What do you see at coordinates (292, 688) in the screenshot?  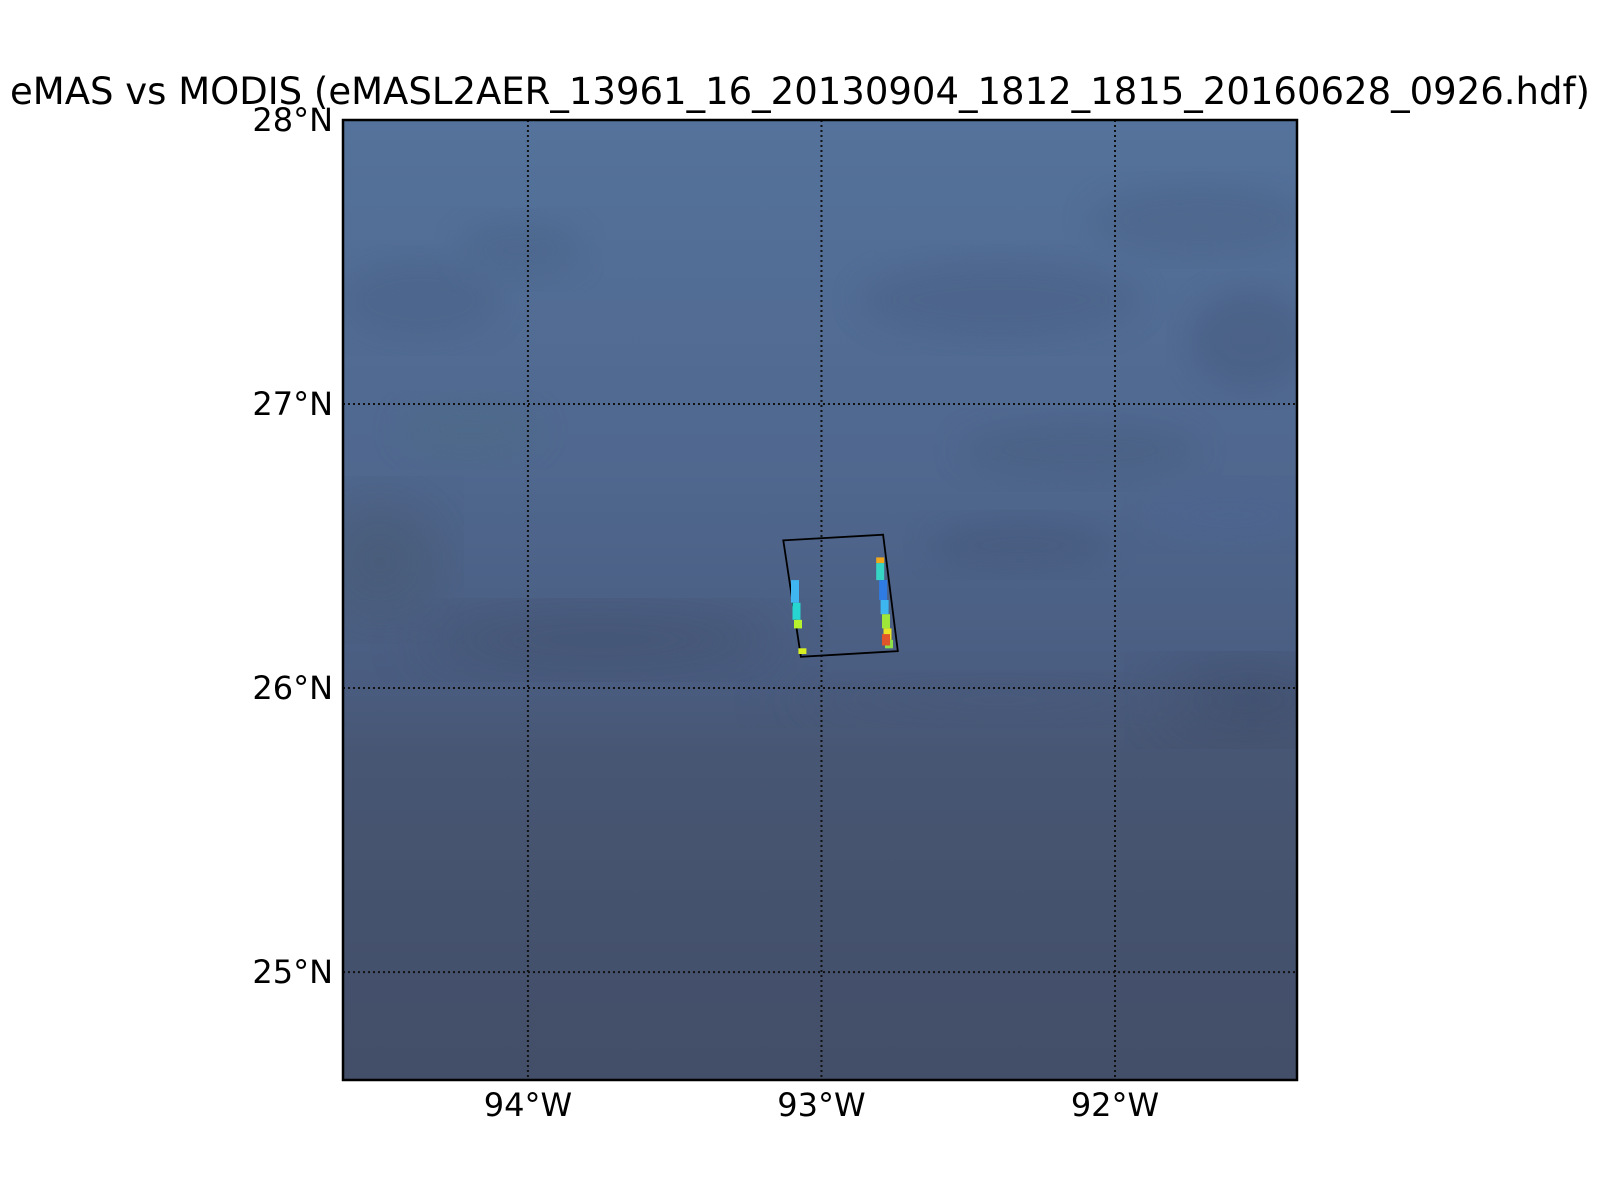 I see `latitude-tick-label: 26°N` at bounding box center [292, 688].